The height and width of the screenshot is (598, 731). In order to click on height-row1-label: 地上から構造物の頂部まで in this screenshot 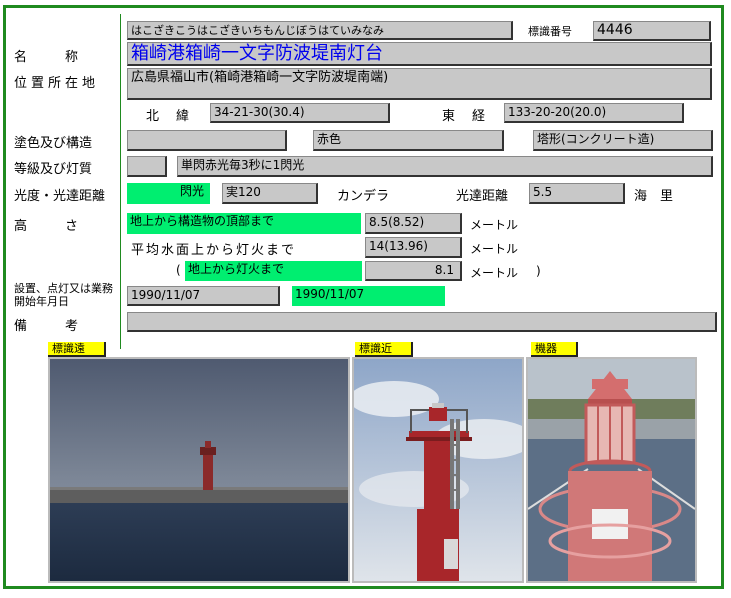, I will do `click(244, 223)`.